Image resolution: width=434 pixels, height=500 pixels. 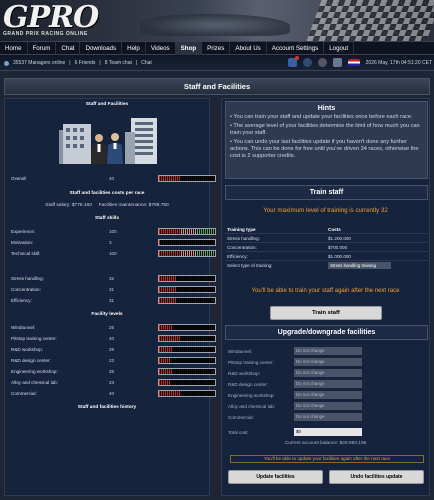 What do you see at coordinates (113, 361) in the screenshot?
I see `facility-row: R&D design center: 23` at bounding box center [113, 361].